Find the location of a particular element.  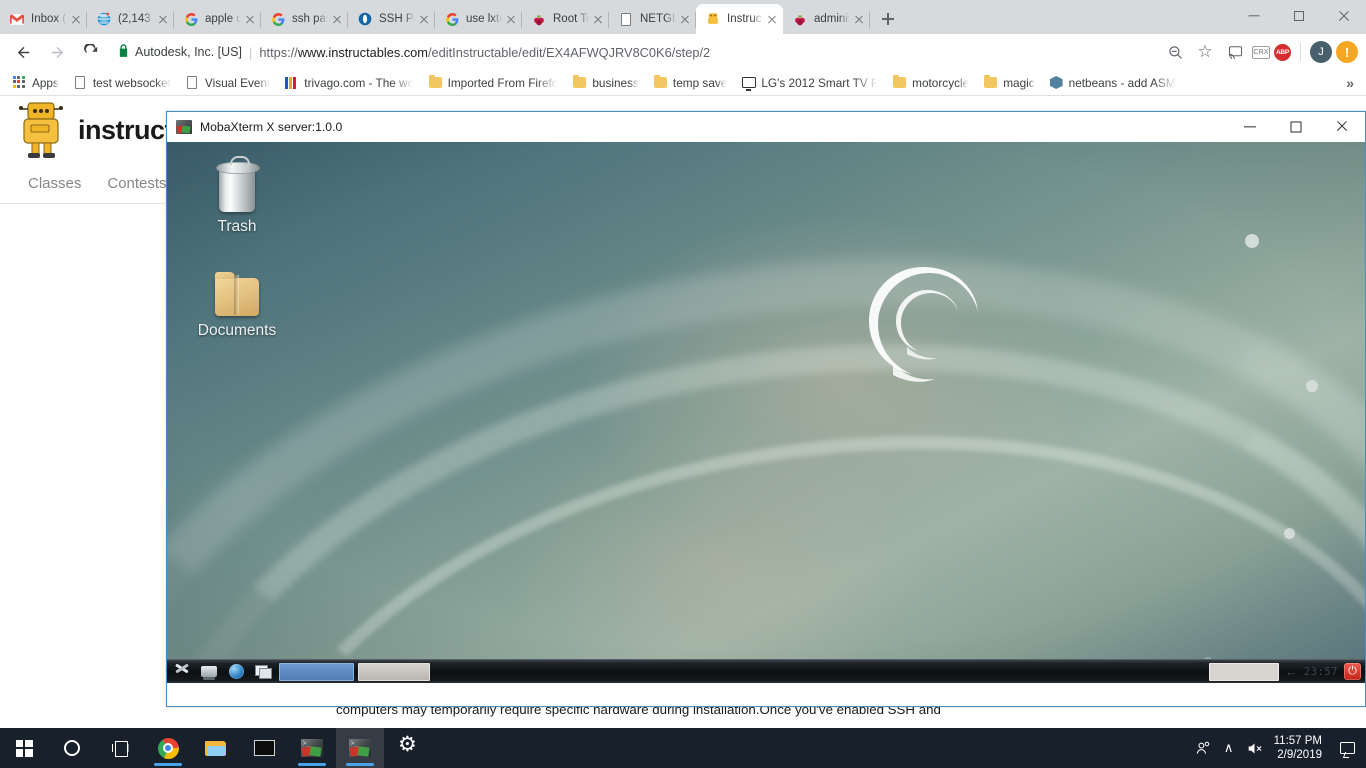

task-view-icon is located at coordinates (120, 749).